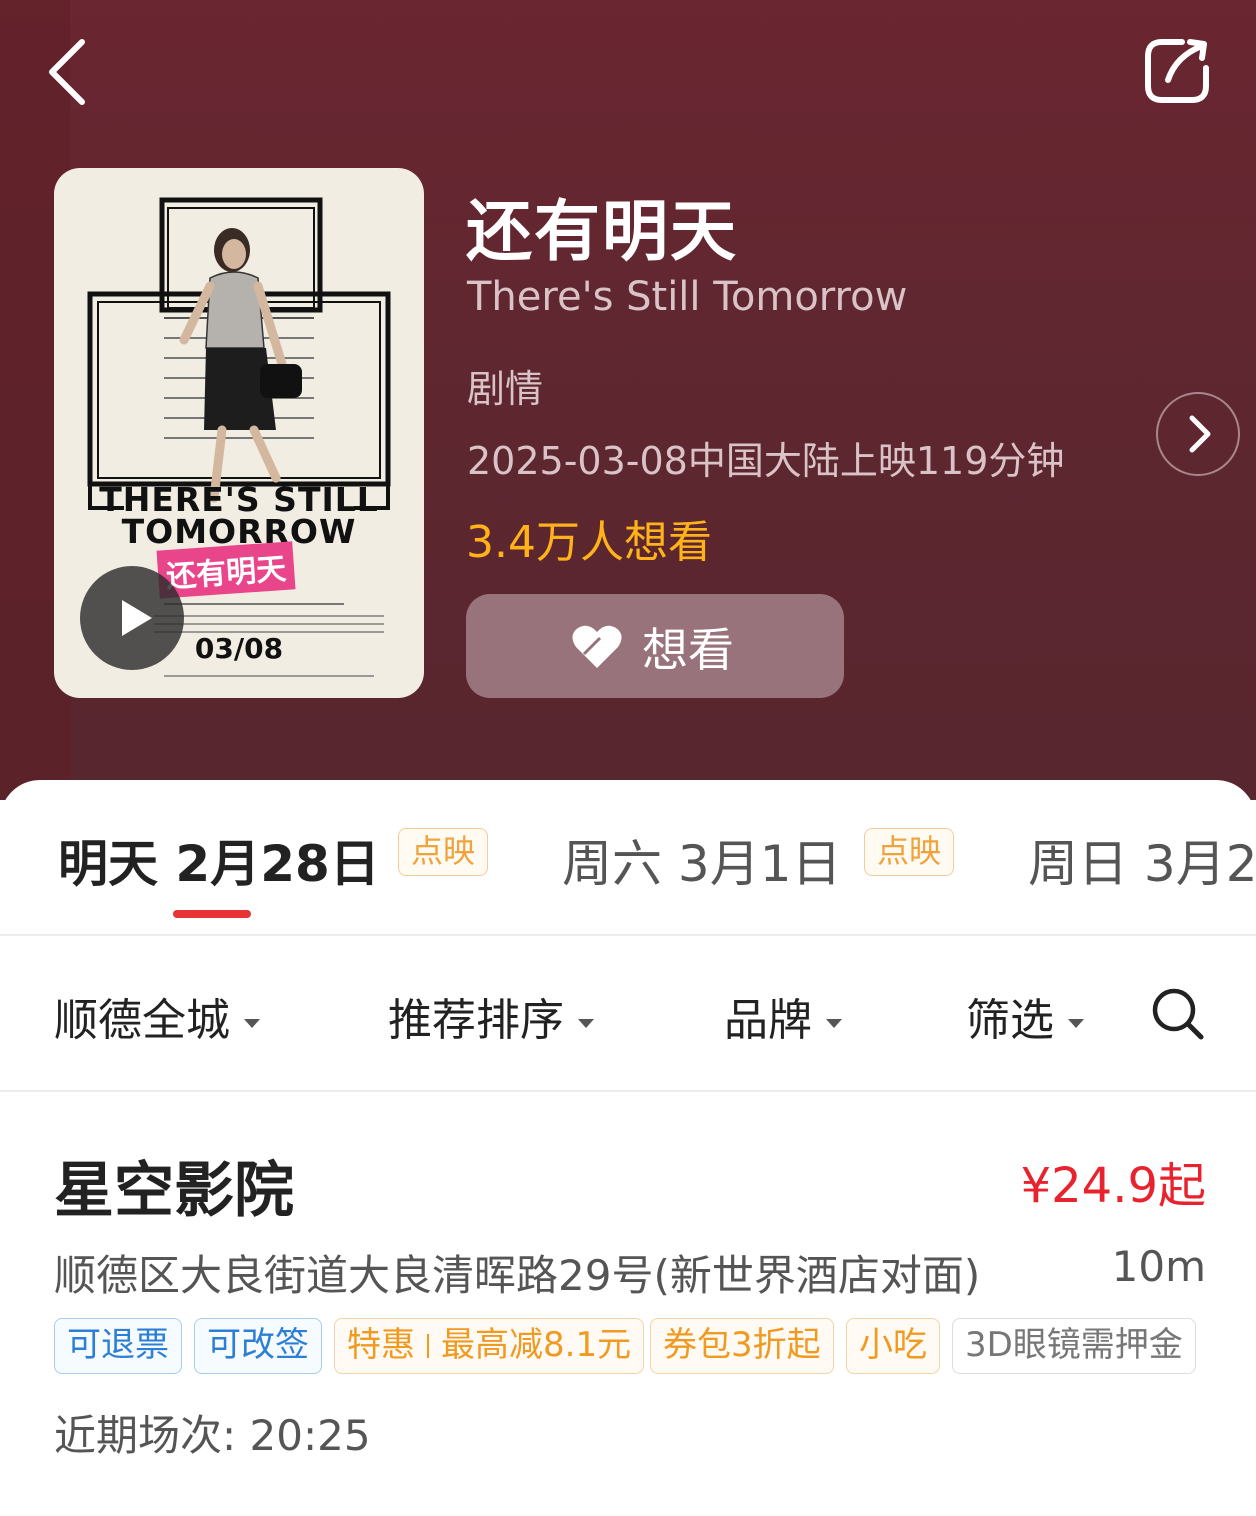  Describe the element at coordinates (517, 1275) in the screenshot. I see `cinema-address: 顺德区大良街道大良清晖路29号(新世界酒店对面)` at that location.